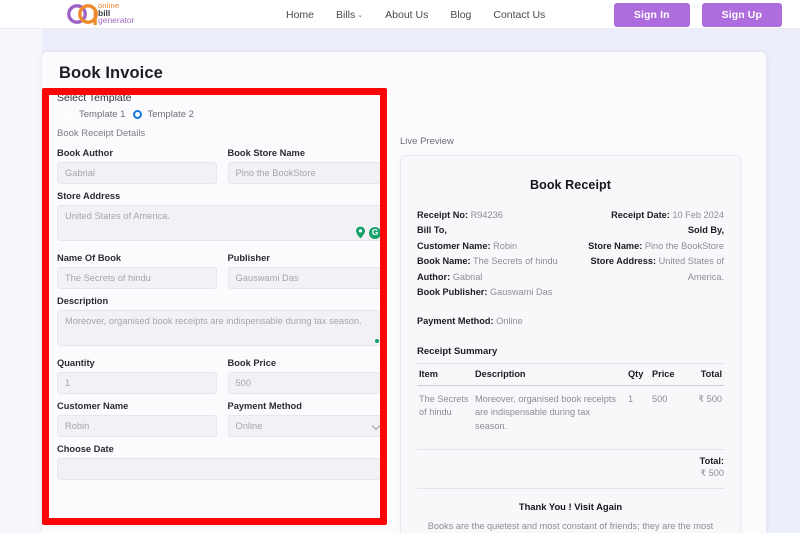 The width and height of the screenshot is (800, 533). I want to click on site-logo: online bill generator, so click(120, 15).